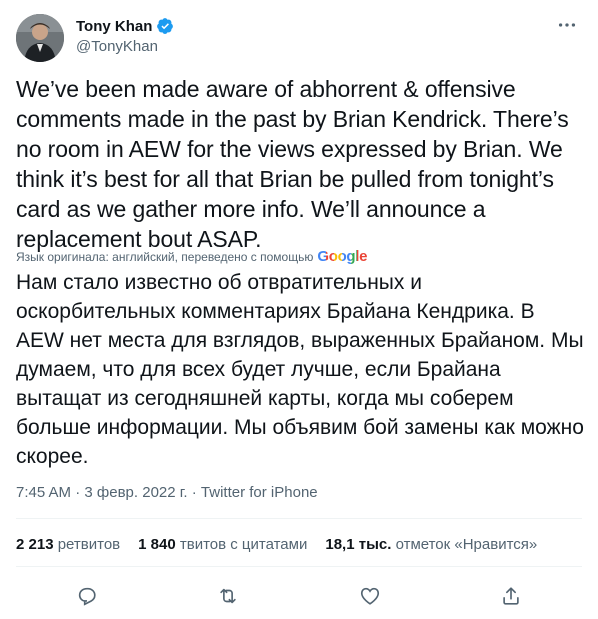 The width and height of the screenshot is (598, 619). I want to click on share-button, so click(511, 596).